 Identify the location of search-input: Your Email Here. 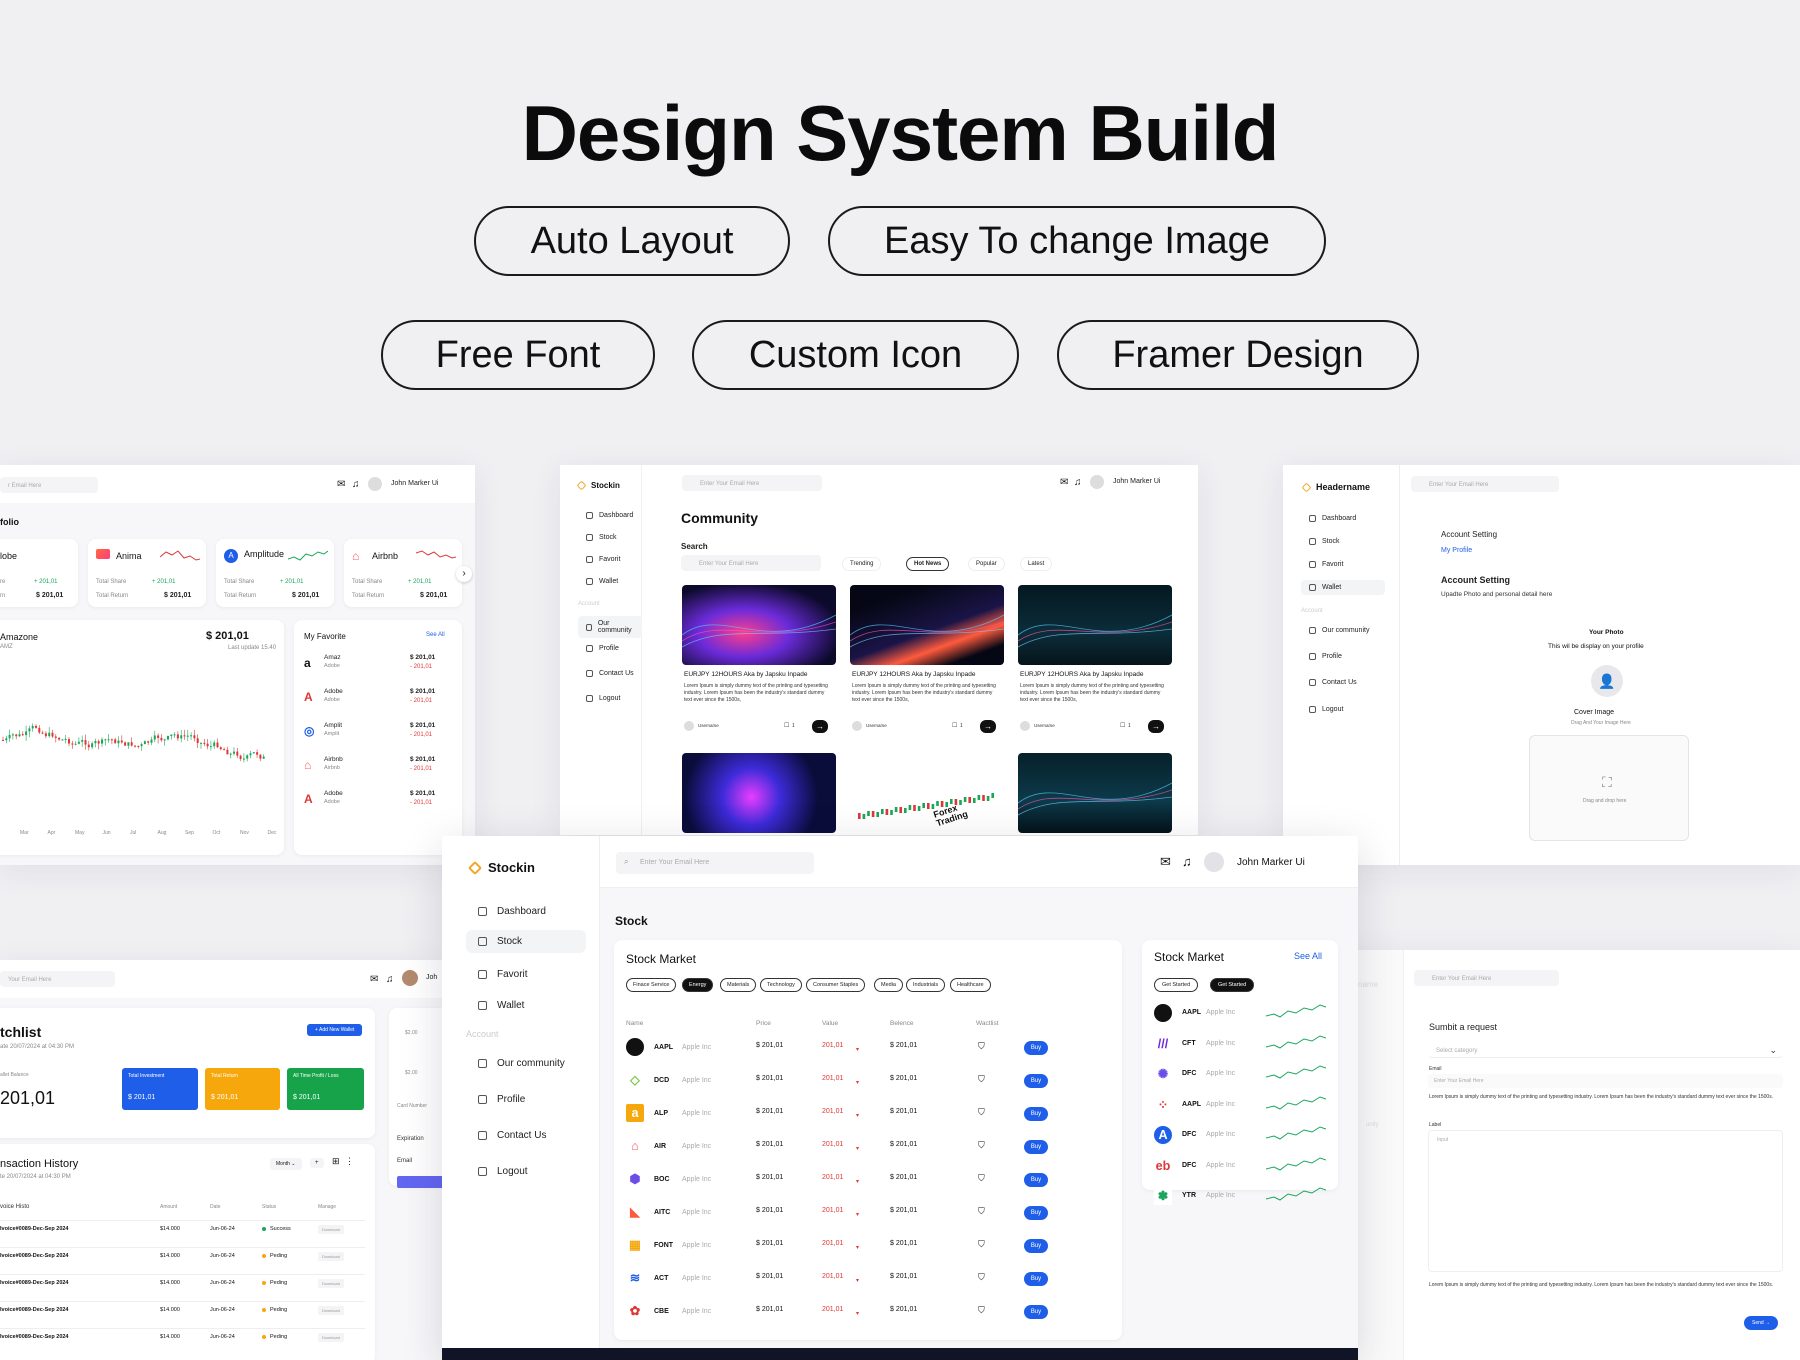
(57, 979).